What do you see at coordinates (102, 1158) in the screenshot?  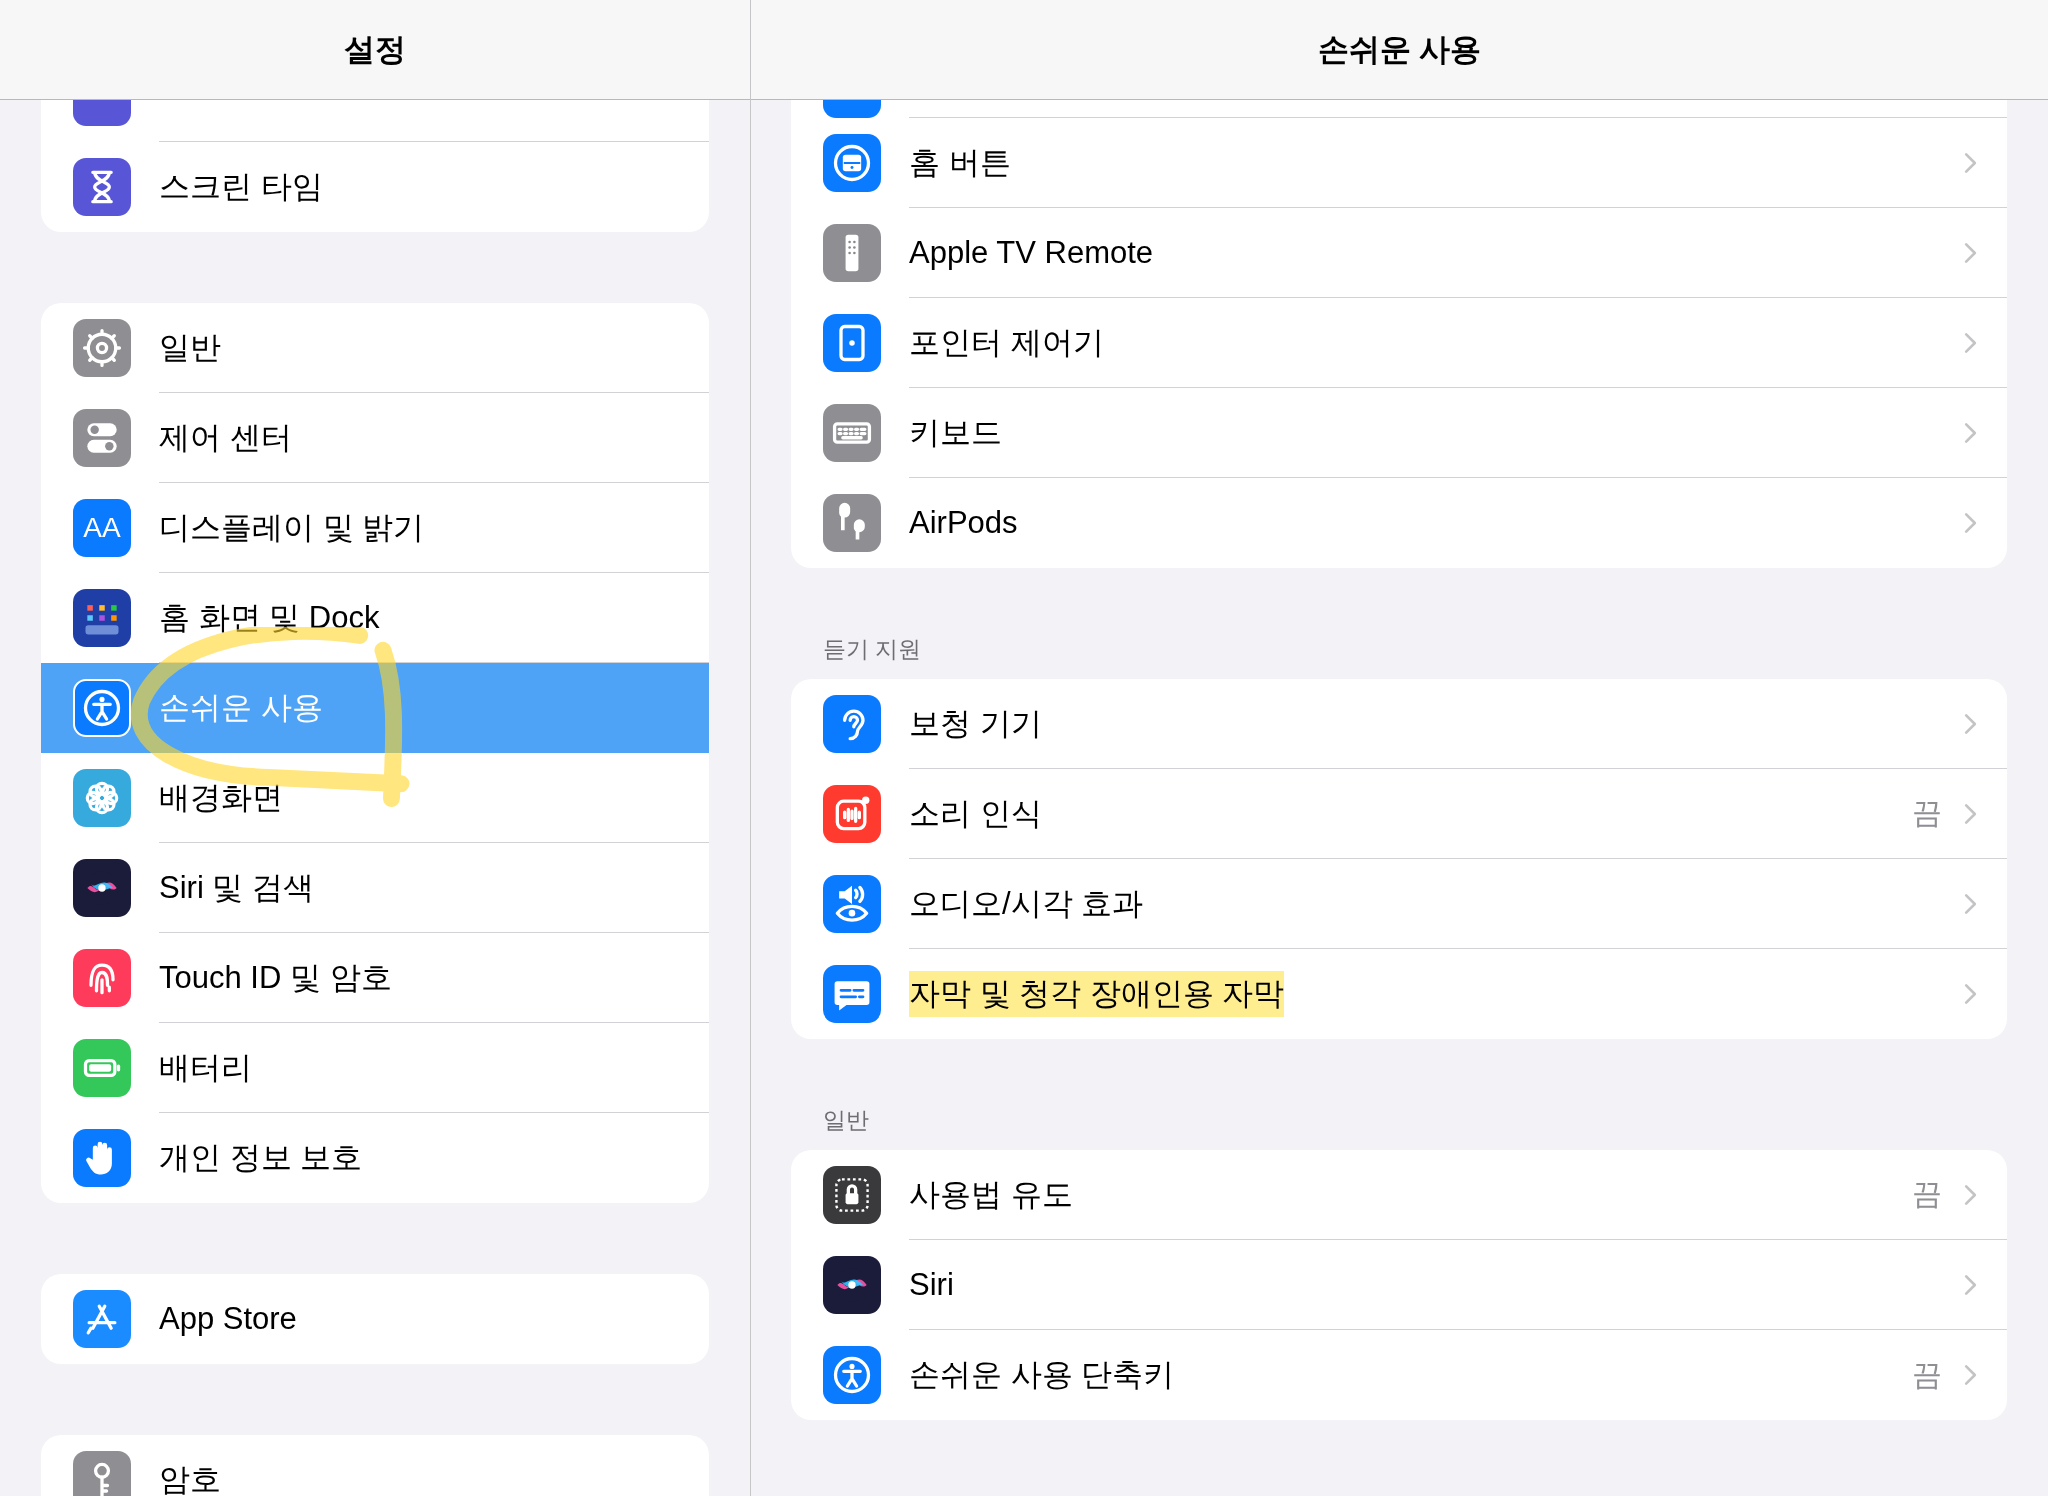 I see `hand-icon` at bounding box center [102, 1158].